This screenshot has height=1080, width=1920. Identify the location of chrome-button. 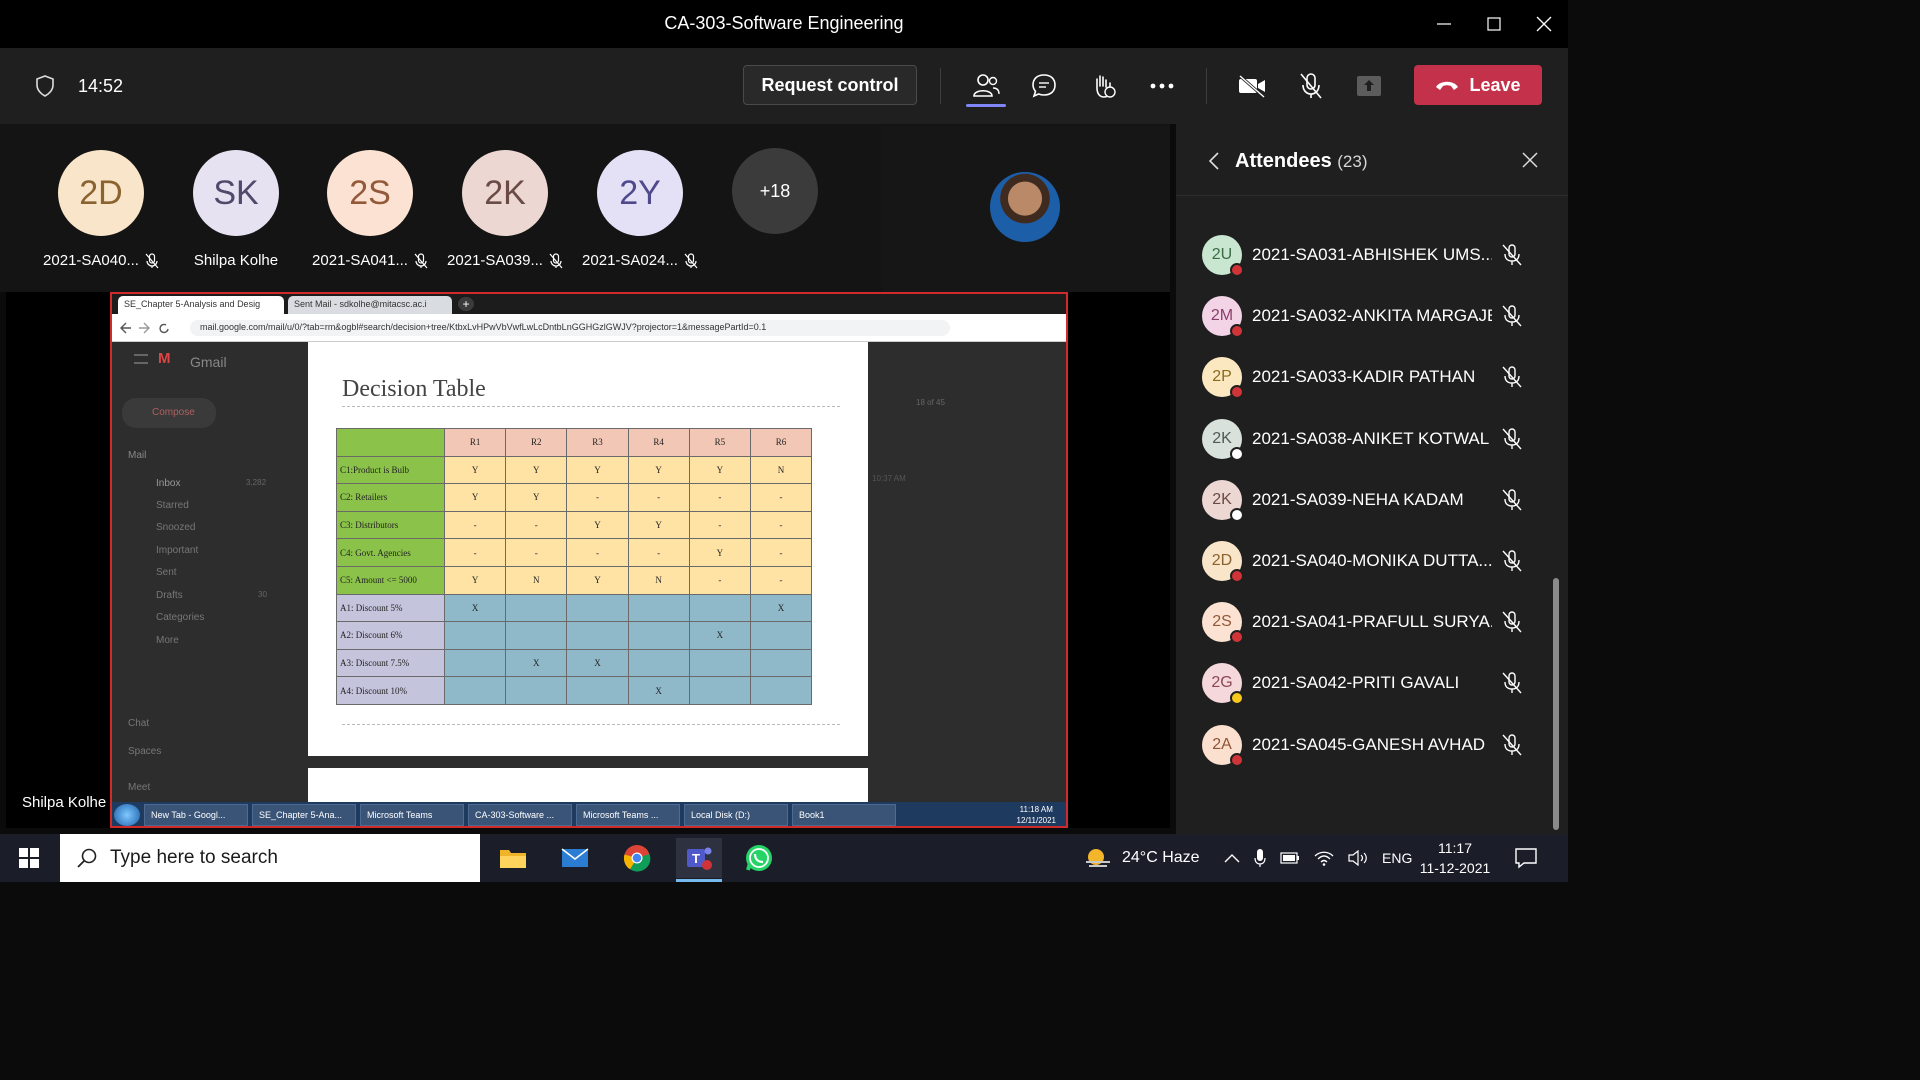
(637, 858).